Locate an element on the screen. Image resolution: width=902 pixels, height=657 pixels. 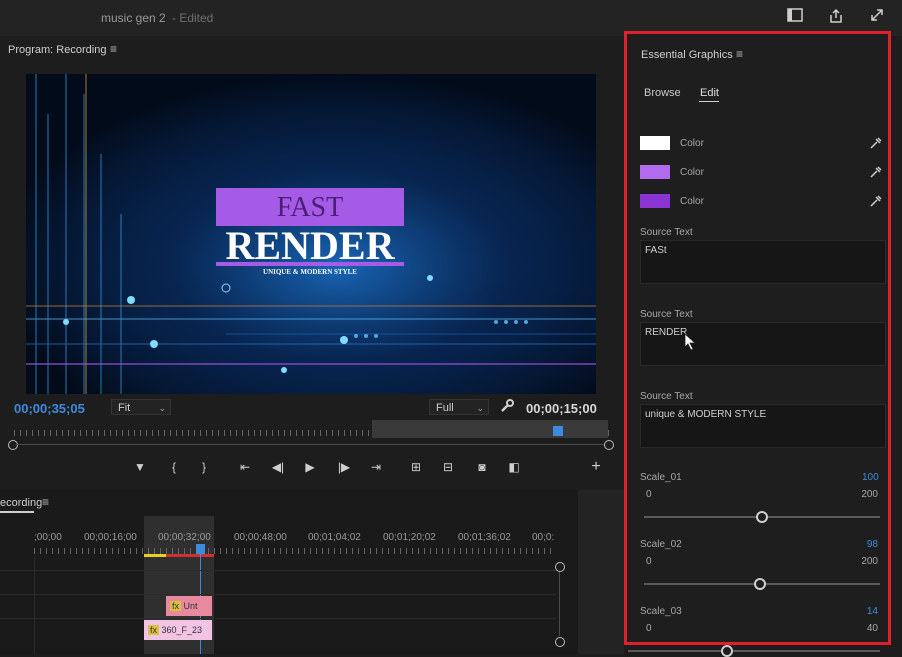
marker-icon: ▼ is located at coordinates (140, 467).